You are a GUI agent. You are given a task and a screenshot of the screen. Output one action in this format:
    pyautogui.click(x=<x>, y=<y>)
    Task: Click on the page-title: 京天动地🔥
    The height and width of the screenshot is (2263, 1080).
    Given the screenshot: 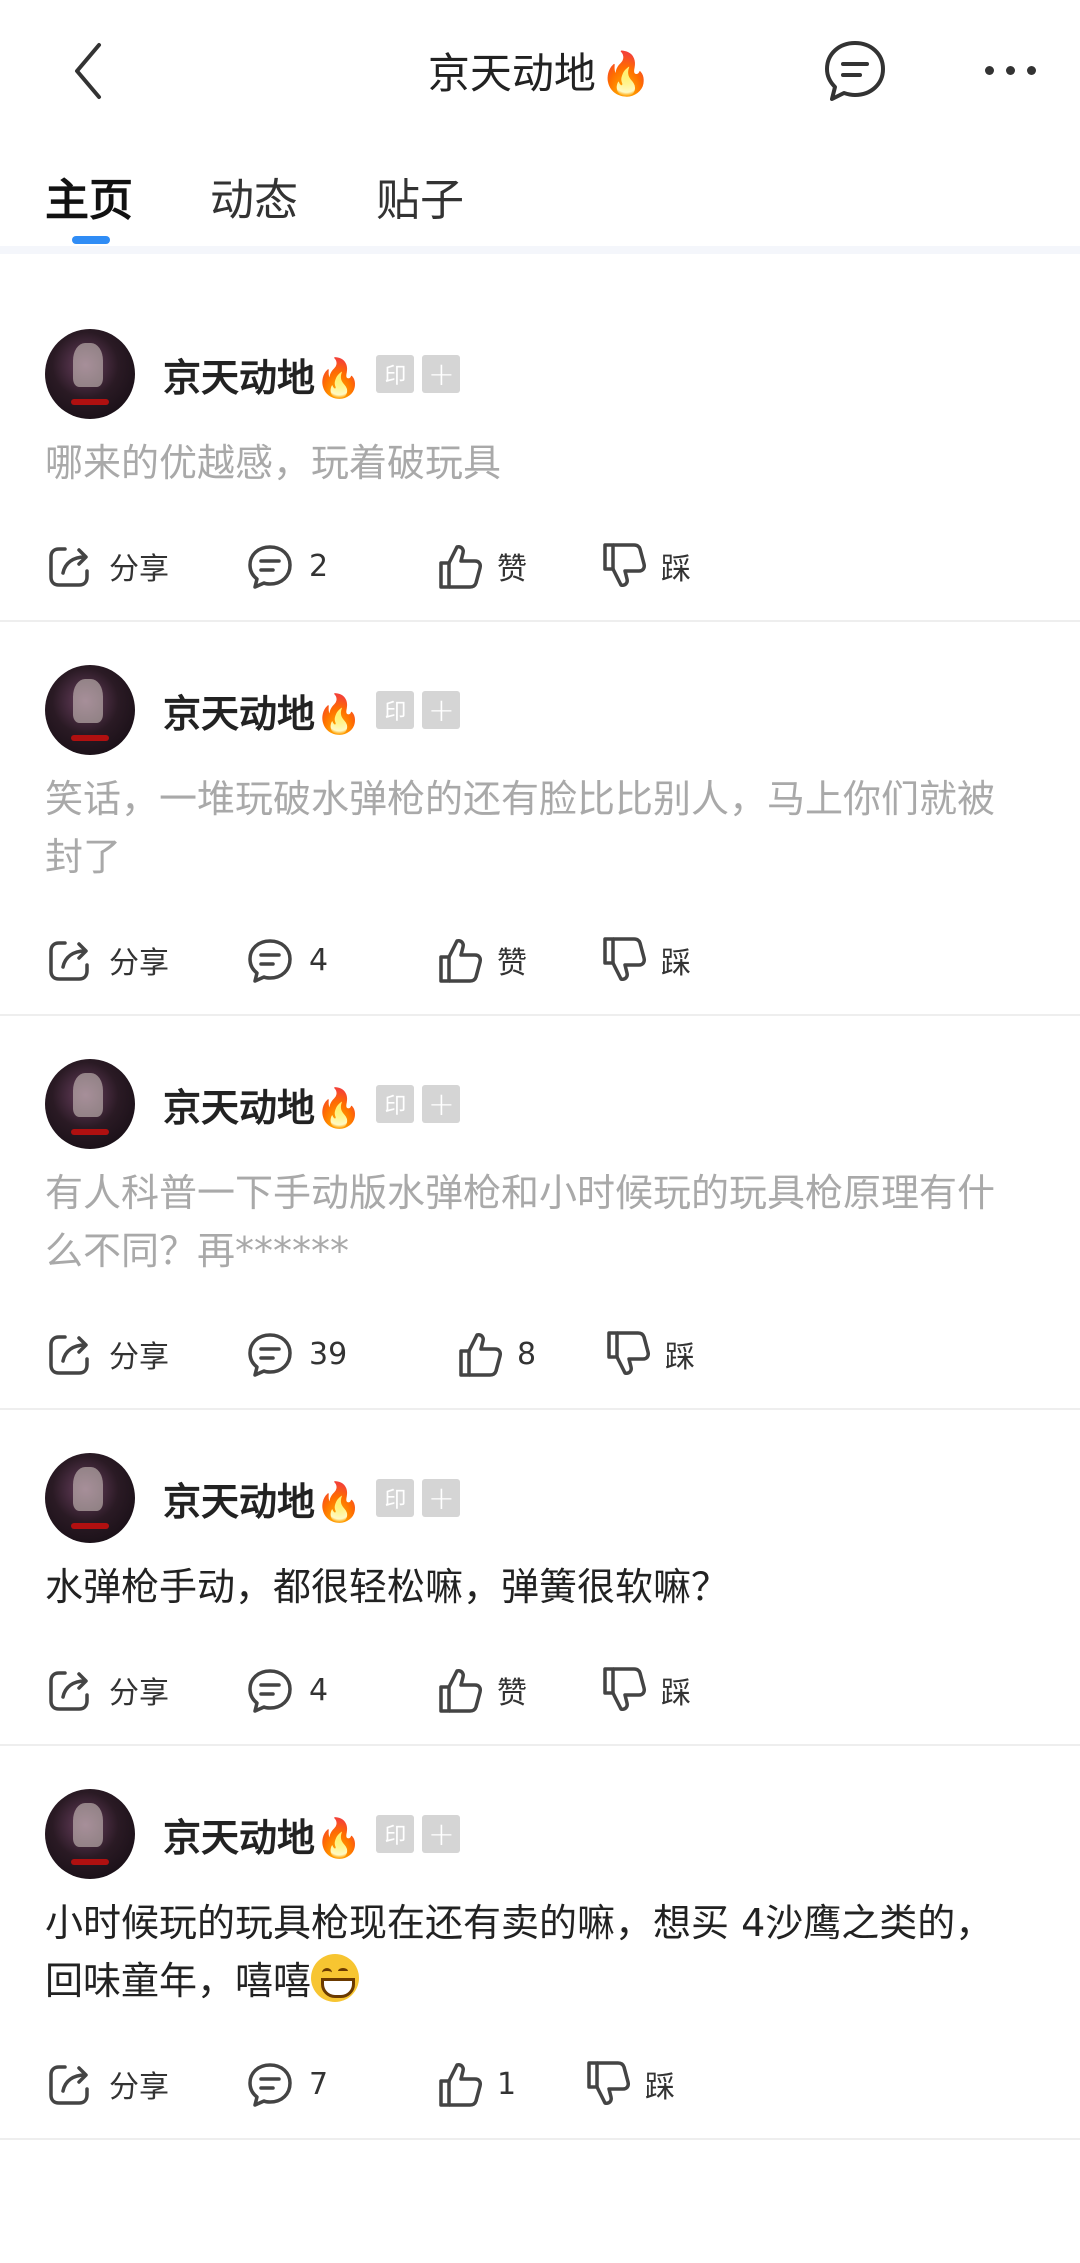 What is the action you would take?
    pyautogui.click(x=540, y=70)
    